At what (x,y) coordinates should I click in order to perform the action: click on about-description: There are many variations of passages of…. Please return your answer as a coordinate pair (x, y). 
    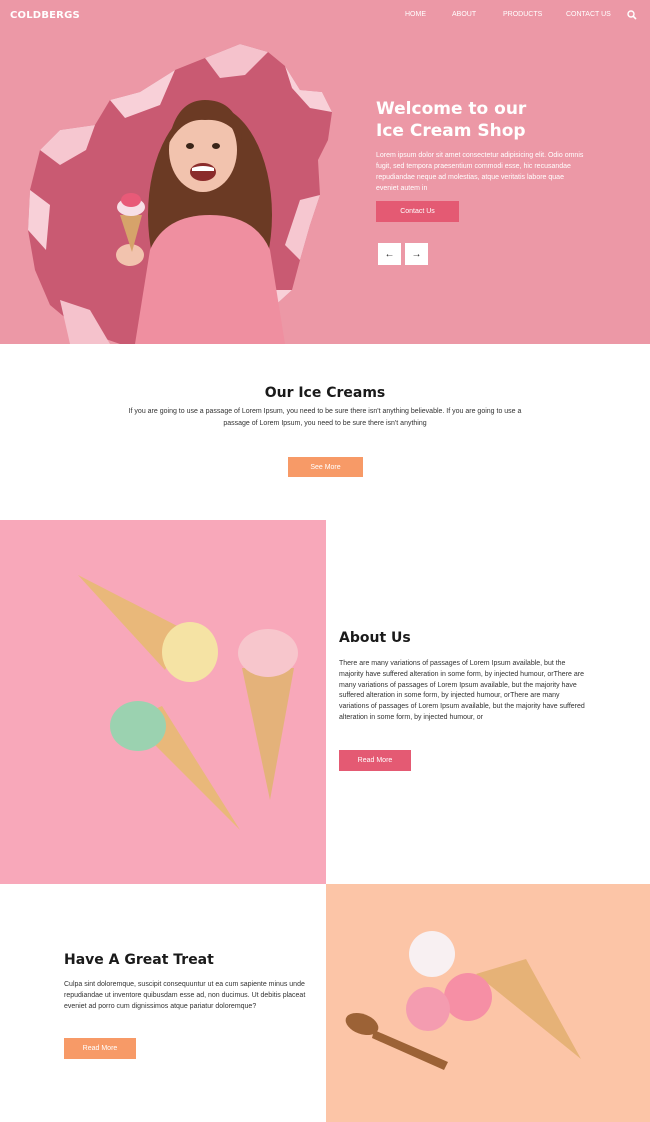
    Looking at the image, I should click on (462, 690).